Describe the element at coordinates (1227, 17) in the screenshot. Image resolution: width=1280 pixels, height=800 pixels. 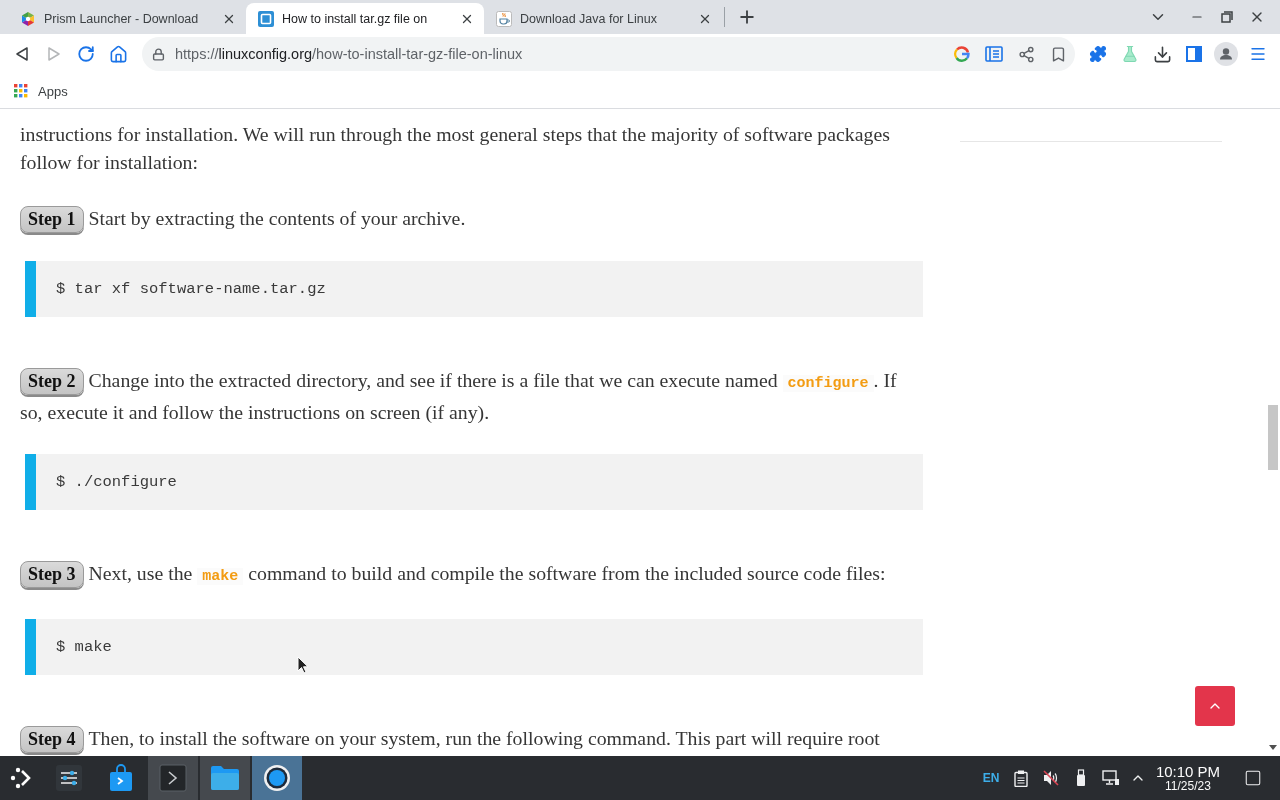
I see `restore-icon` at that location.